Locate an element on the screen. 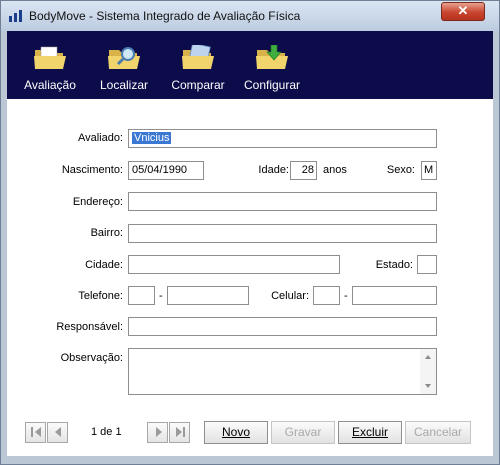 The image size is (500, 465). estado-field is located at coordinates (427, 264).